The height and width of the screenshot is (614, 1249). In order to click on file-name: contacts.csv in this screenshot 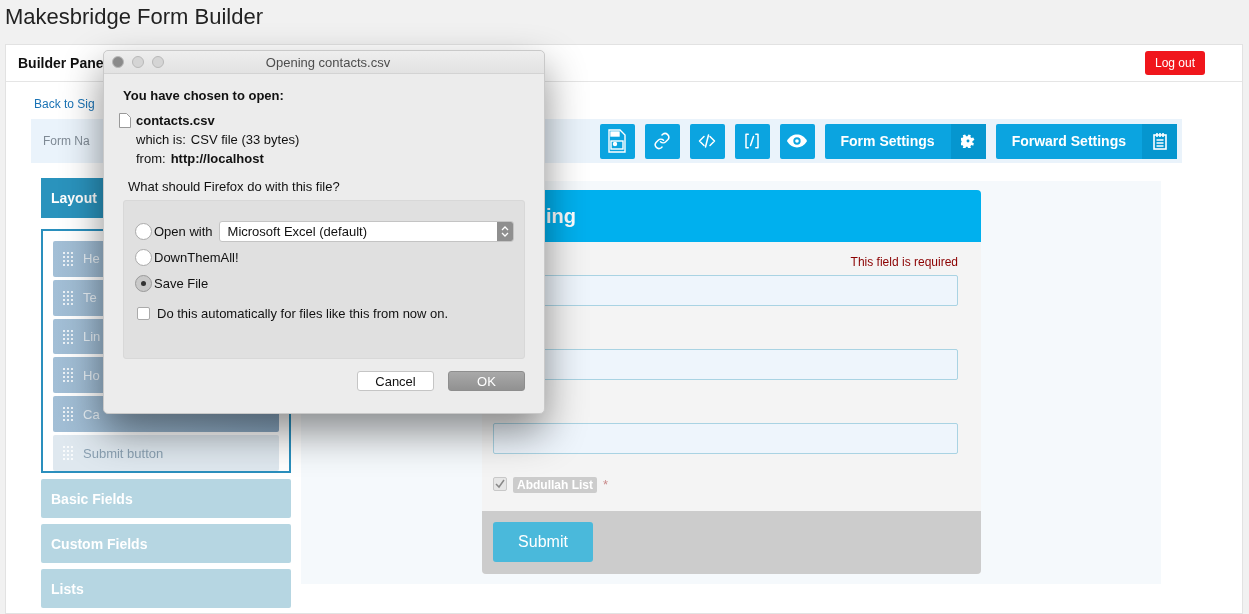, I will do `click(175, 120)`.